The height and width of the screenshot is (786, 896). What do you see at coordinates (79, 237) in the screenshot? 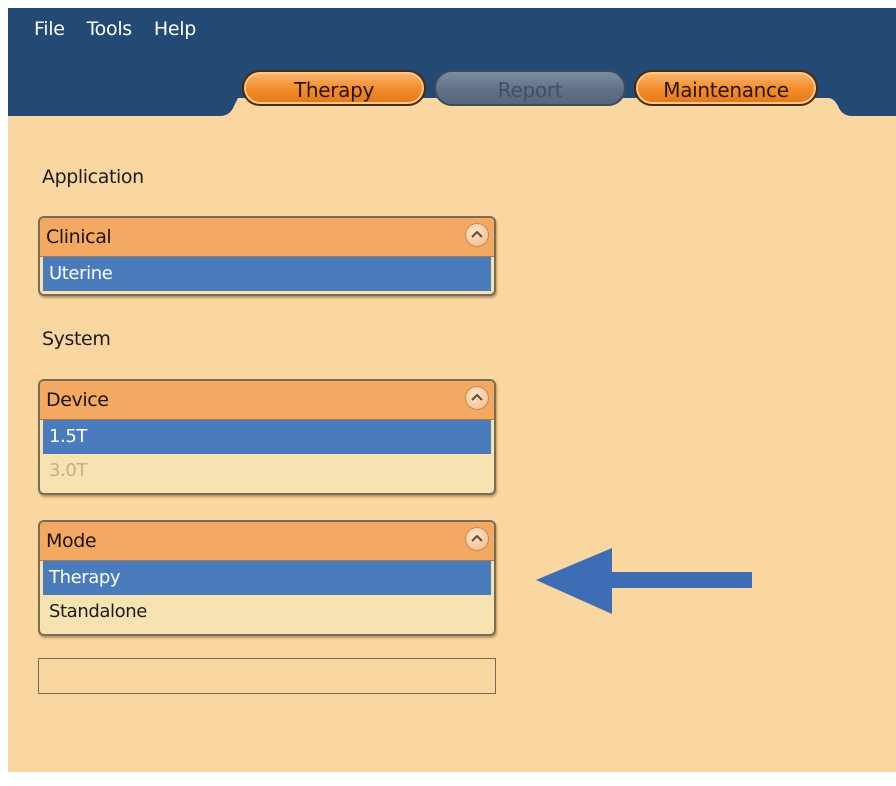
I see `clinical-listbox-title: Clinical` at bounding box center [79, 237].